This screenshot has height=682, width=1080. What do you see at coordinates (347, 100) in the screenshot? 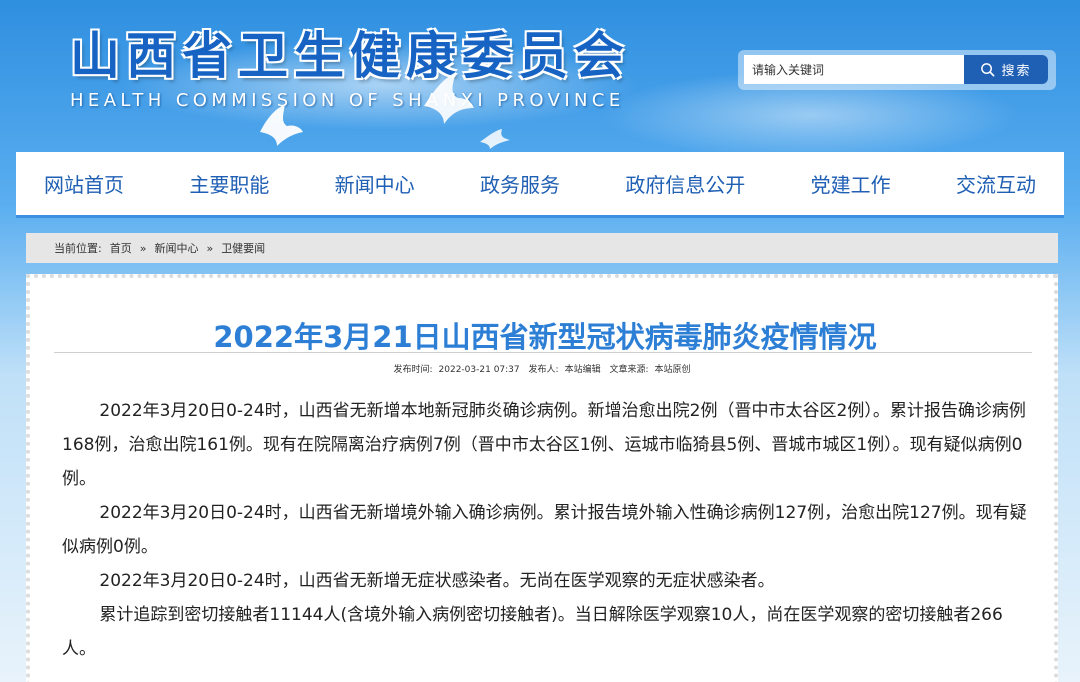
I see `site-subtitle-en: HEALTH COMMISSION OF SHANXI PROVINCE` at bounding box center [347, 100].